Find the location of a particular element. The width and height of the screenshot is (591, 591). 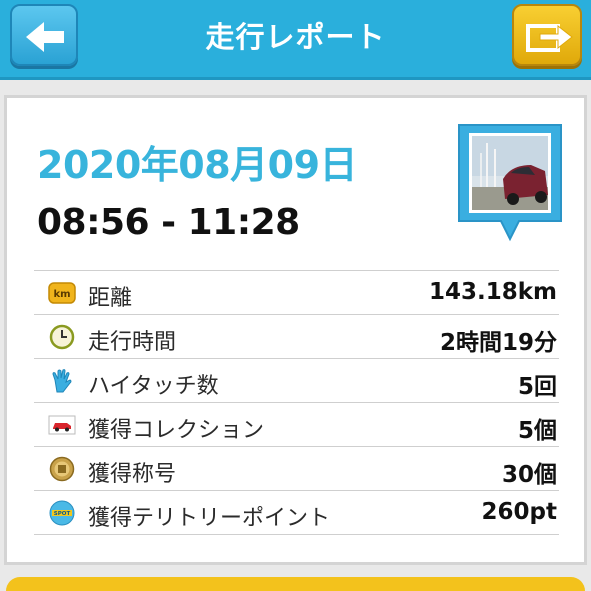

spot-icon: SPOT is located at coordinates (62, 513).